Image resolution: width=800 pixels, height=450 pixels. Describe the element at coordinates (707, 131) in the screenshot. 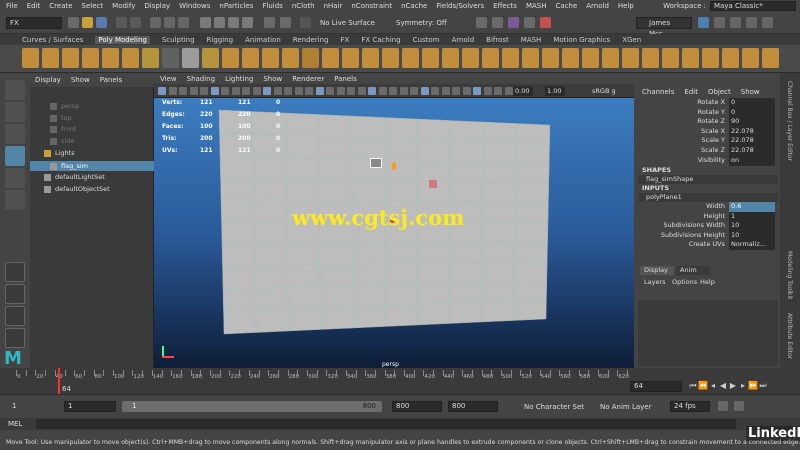

I see `channel-row-scalex: Scale X 22.078` at that location.